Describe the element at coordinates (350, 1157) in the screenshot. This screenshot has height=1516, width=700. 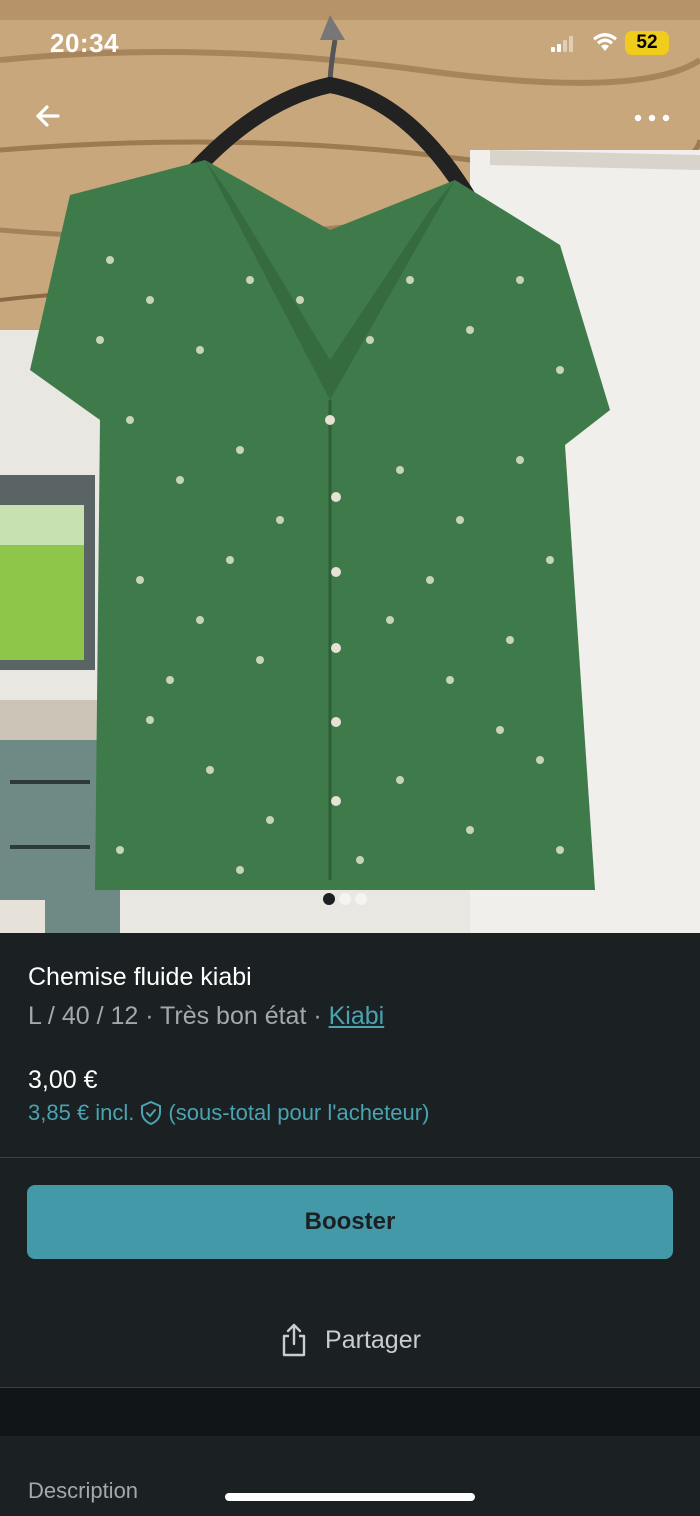
I see `divider` at that location.